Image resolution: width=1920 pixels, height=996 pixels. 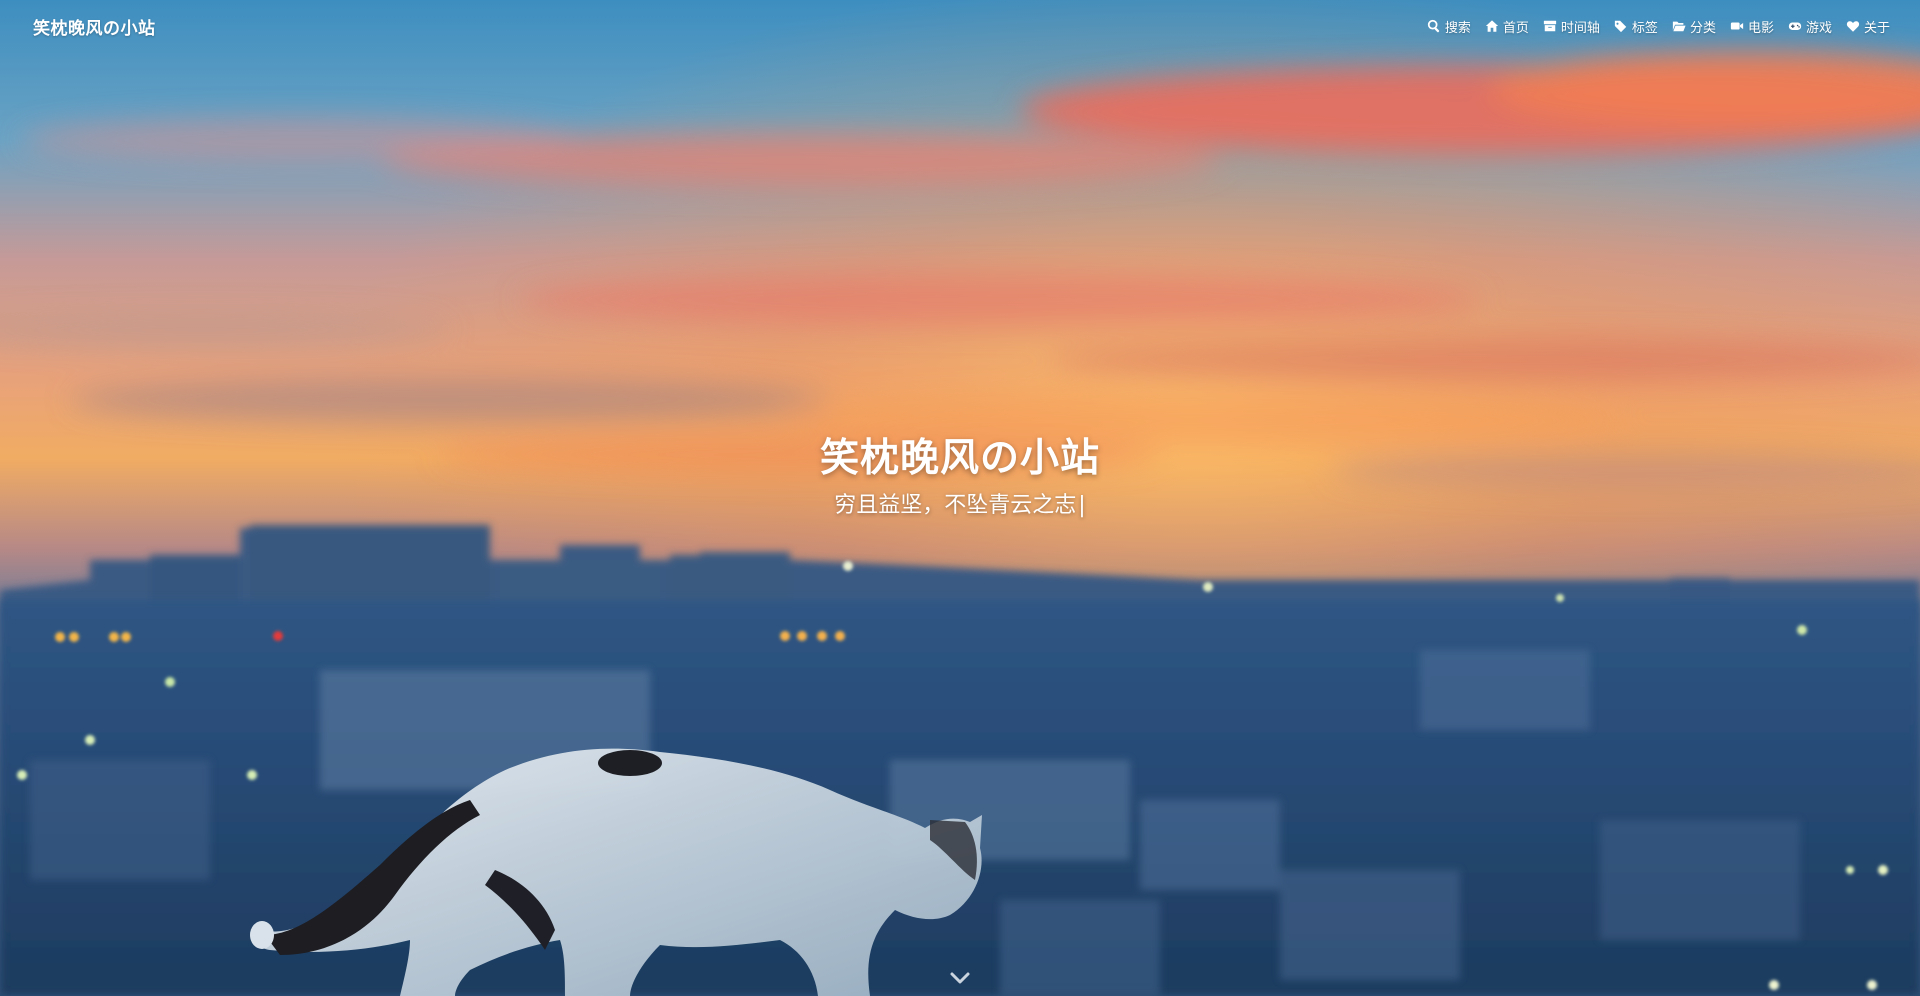 I want to click on main-nav: 搜索 首页 时间轴 标签 分类 电影 游戏 关于, so click(x=1658, y=26).